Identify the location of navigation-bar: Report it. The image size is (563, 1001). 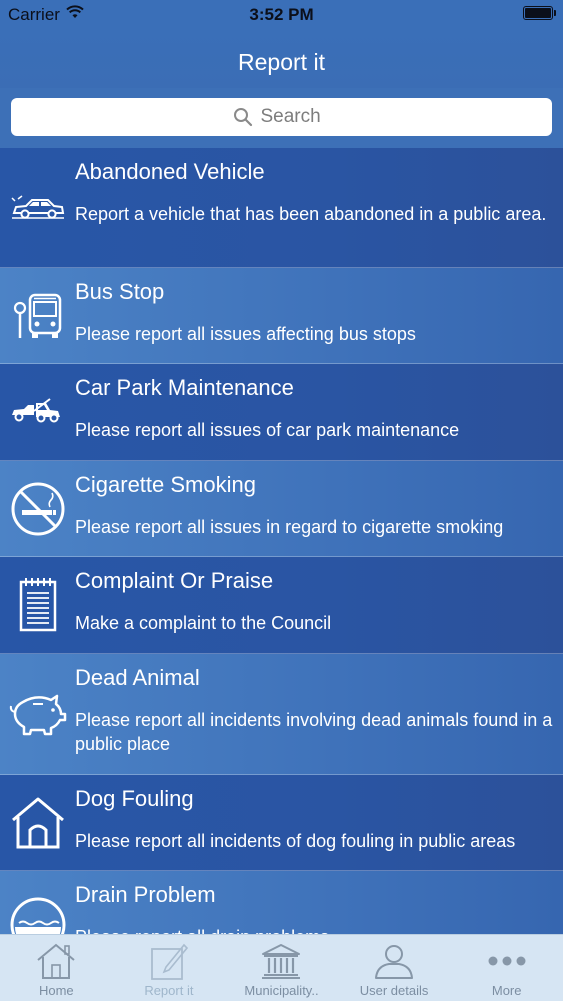
(281, 59).